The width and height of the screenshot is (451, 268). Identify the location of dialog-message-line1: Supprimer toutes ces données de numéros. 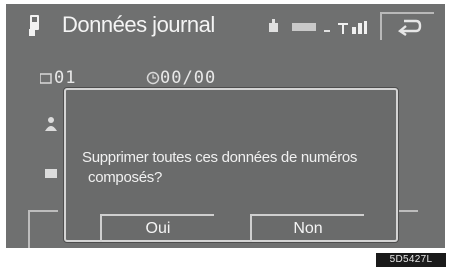
(220, 157).